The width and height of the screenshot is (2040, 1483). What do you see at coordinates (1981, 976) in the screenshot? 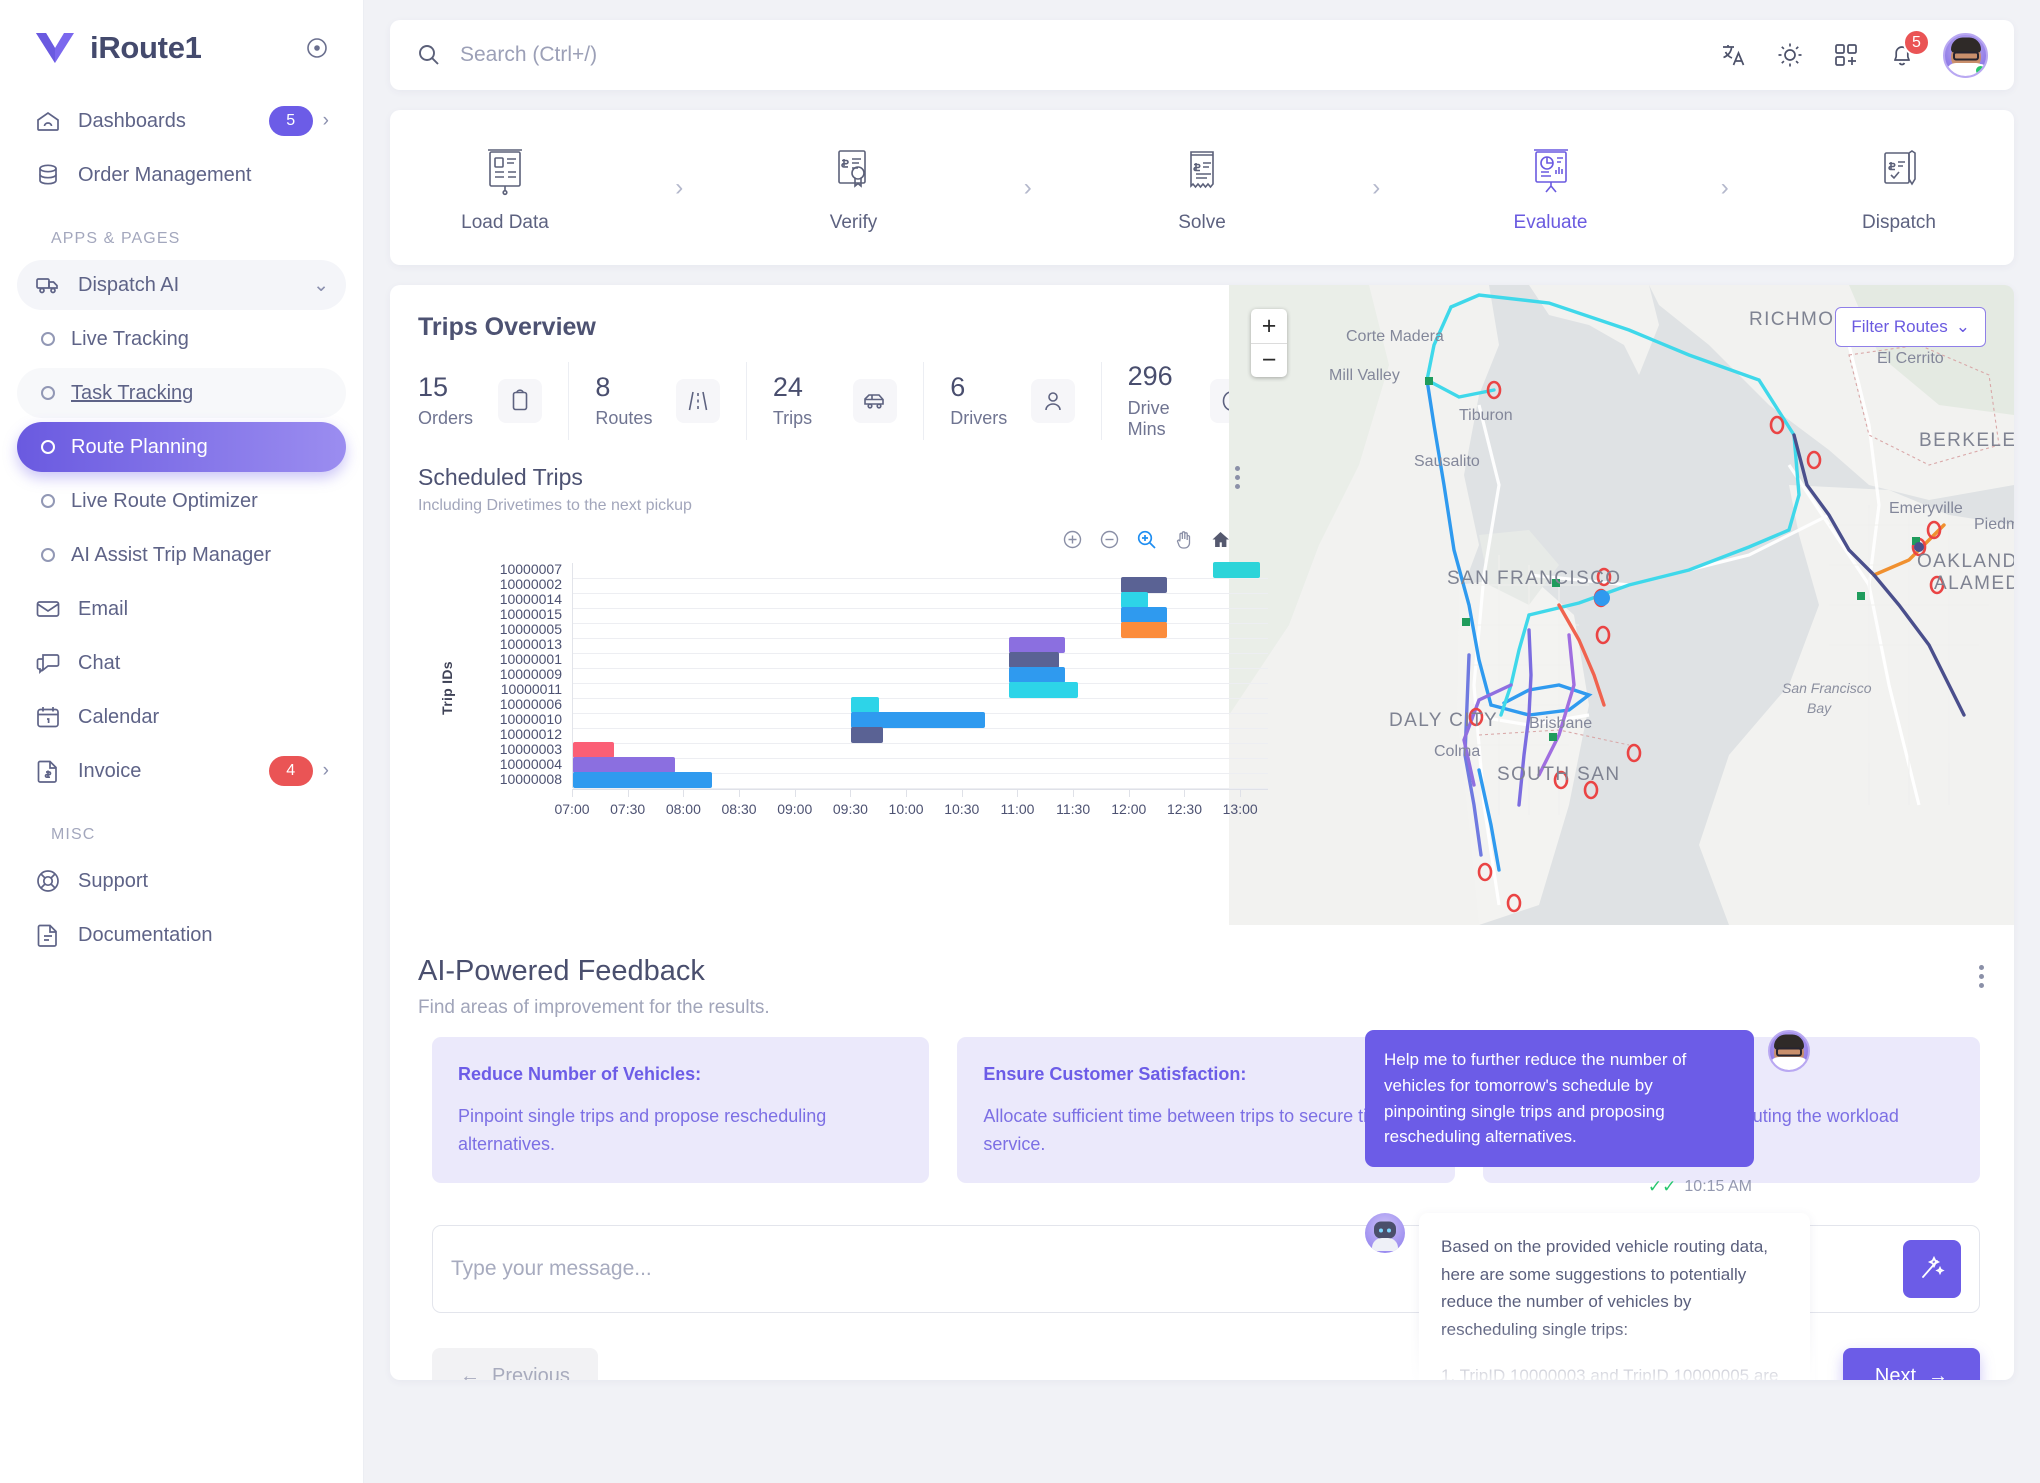
I see `feedback-menu-button` at bounding box center [1981, 976].